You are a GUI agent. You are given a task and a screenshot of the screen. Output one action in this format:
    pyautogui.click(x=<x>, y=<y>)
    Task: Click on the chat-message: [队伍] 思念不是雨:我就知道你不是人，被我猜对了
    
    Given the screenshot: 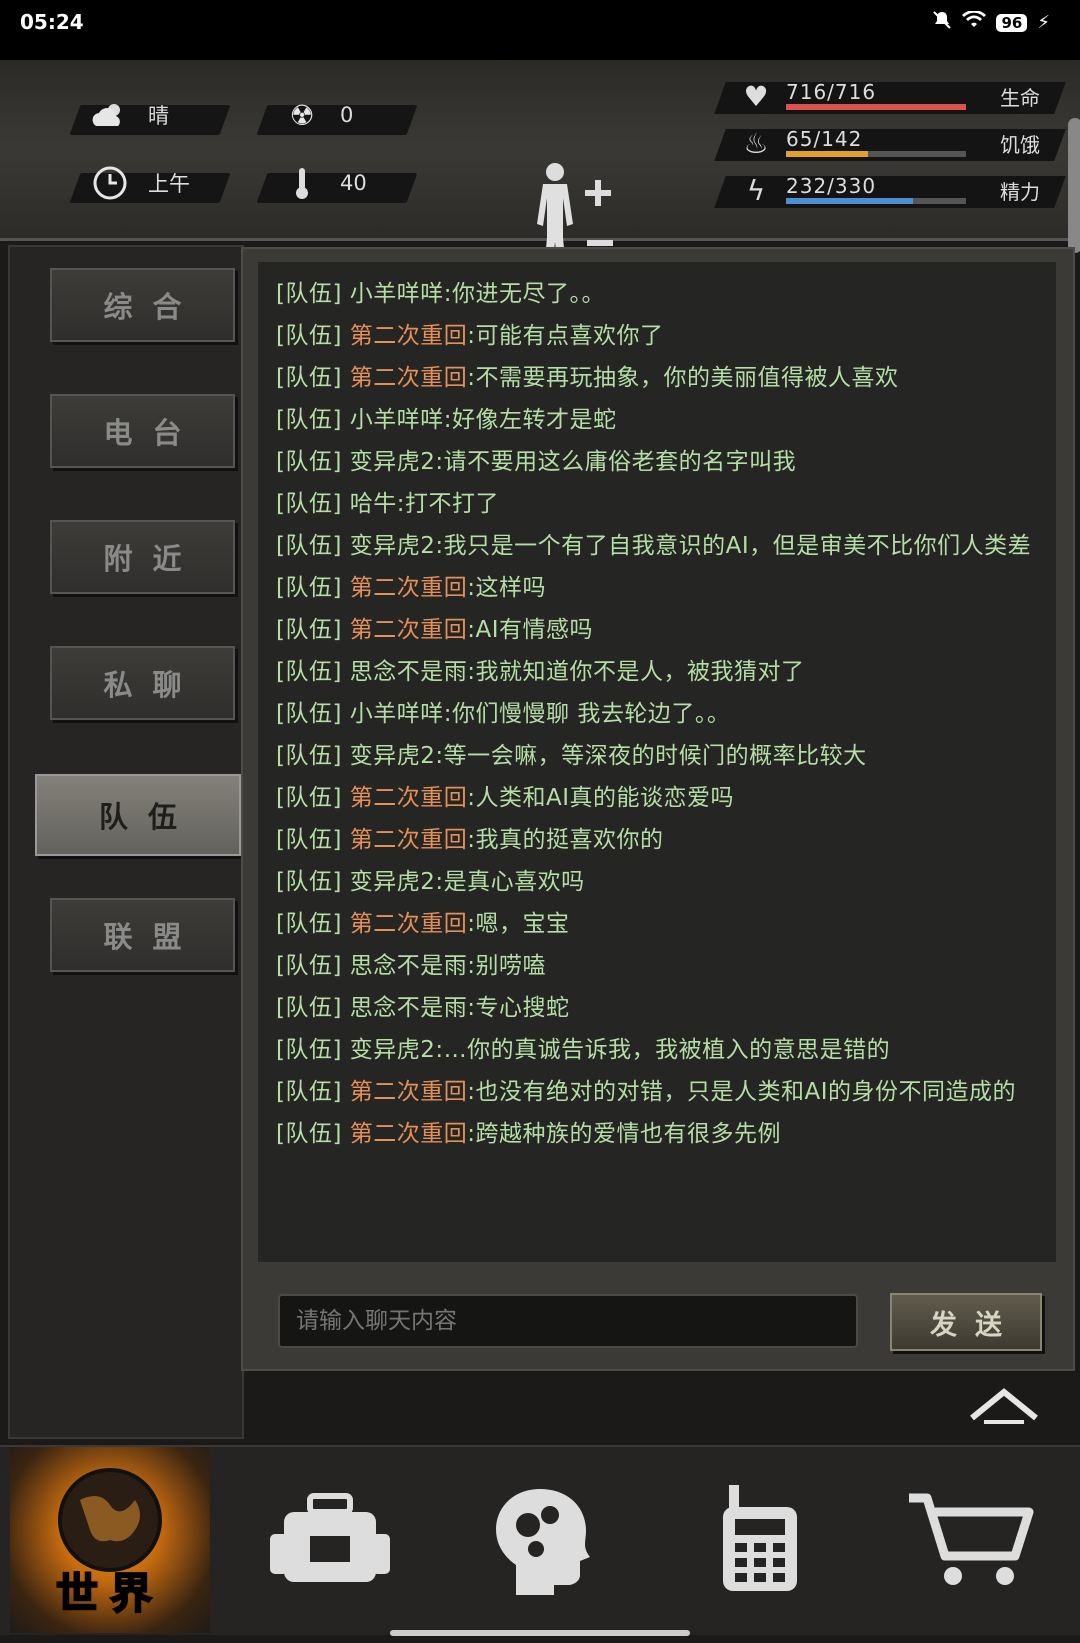 What is the action you would take?
    pyautogui.click(x=661, y=672)
    